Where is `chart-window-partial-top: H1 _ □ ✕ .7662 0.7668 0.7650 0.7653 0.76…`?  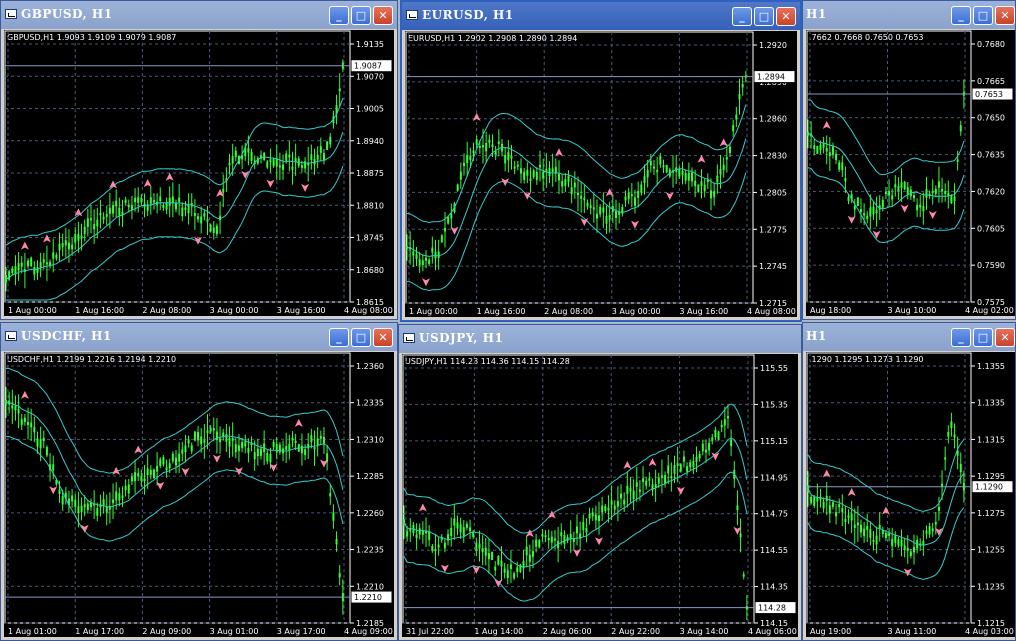
chart-window-partial-top: H1 _ □ ✕ .7662 0.7668 0.7650 0.7653 0.76… is located at coordinates (909, 160).